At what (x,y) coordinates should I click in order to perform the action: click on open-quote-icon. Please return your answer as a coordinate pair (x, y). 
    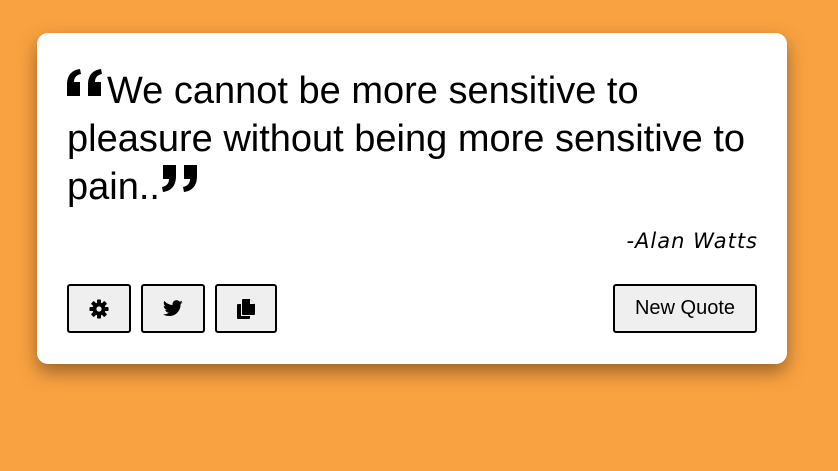
    Looking at the image, I should click on (87, 86).